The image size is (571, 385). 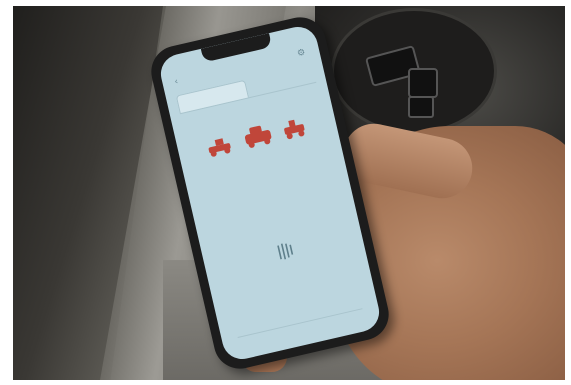 I want to click on status-message, so click(x=268, y=185).